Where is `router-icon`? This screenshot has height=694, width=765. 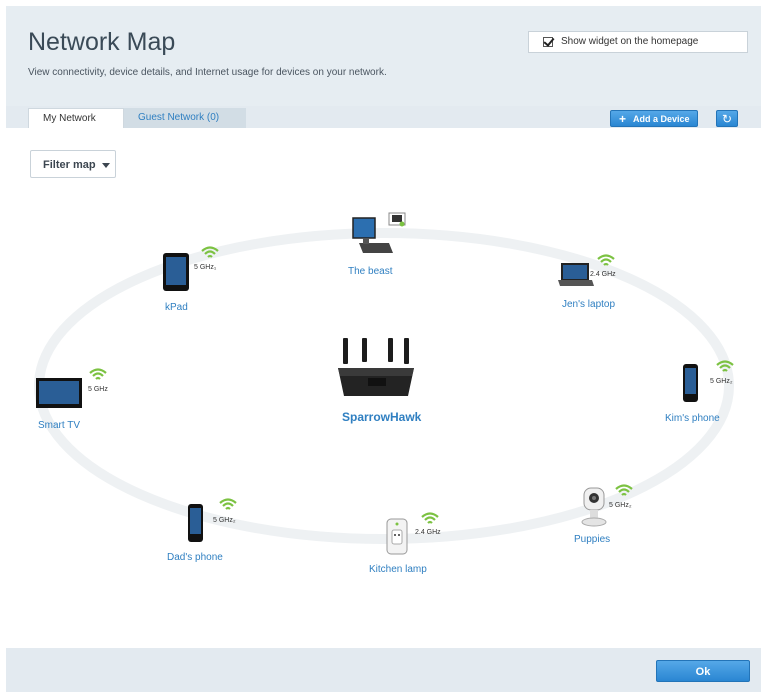 router-icon is located at coordinates (376, 369).